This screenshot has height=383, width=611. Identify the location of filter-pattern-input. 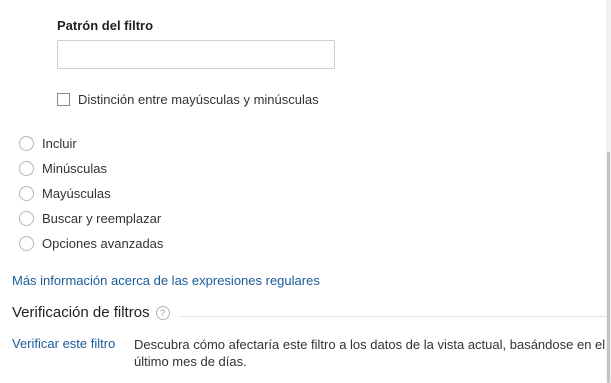
(196, 54).